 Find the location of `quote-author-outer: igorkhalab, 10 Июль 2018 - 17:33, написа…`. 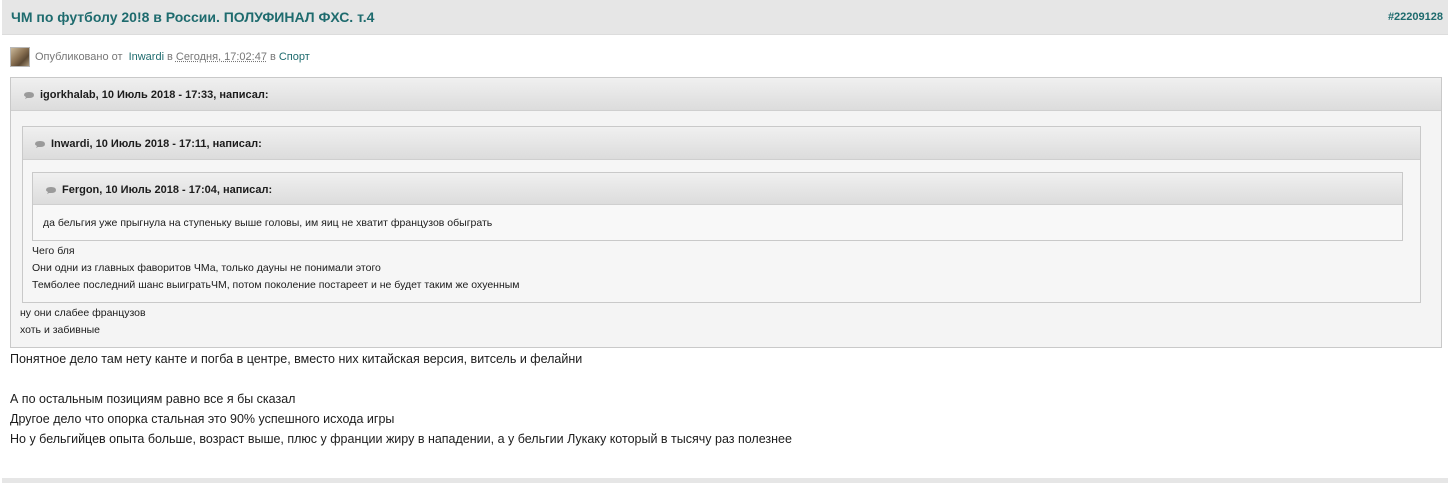

quote-author-outer: igorkhalab, 10 Июль 2018 - 17:33, написа… is located at coordinates (154, 95).